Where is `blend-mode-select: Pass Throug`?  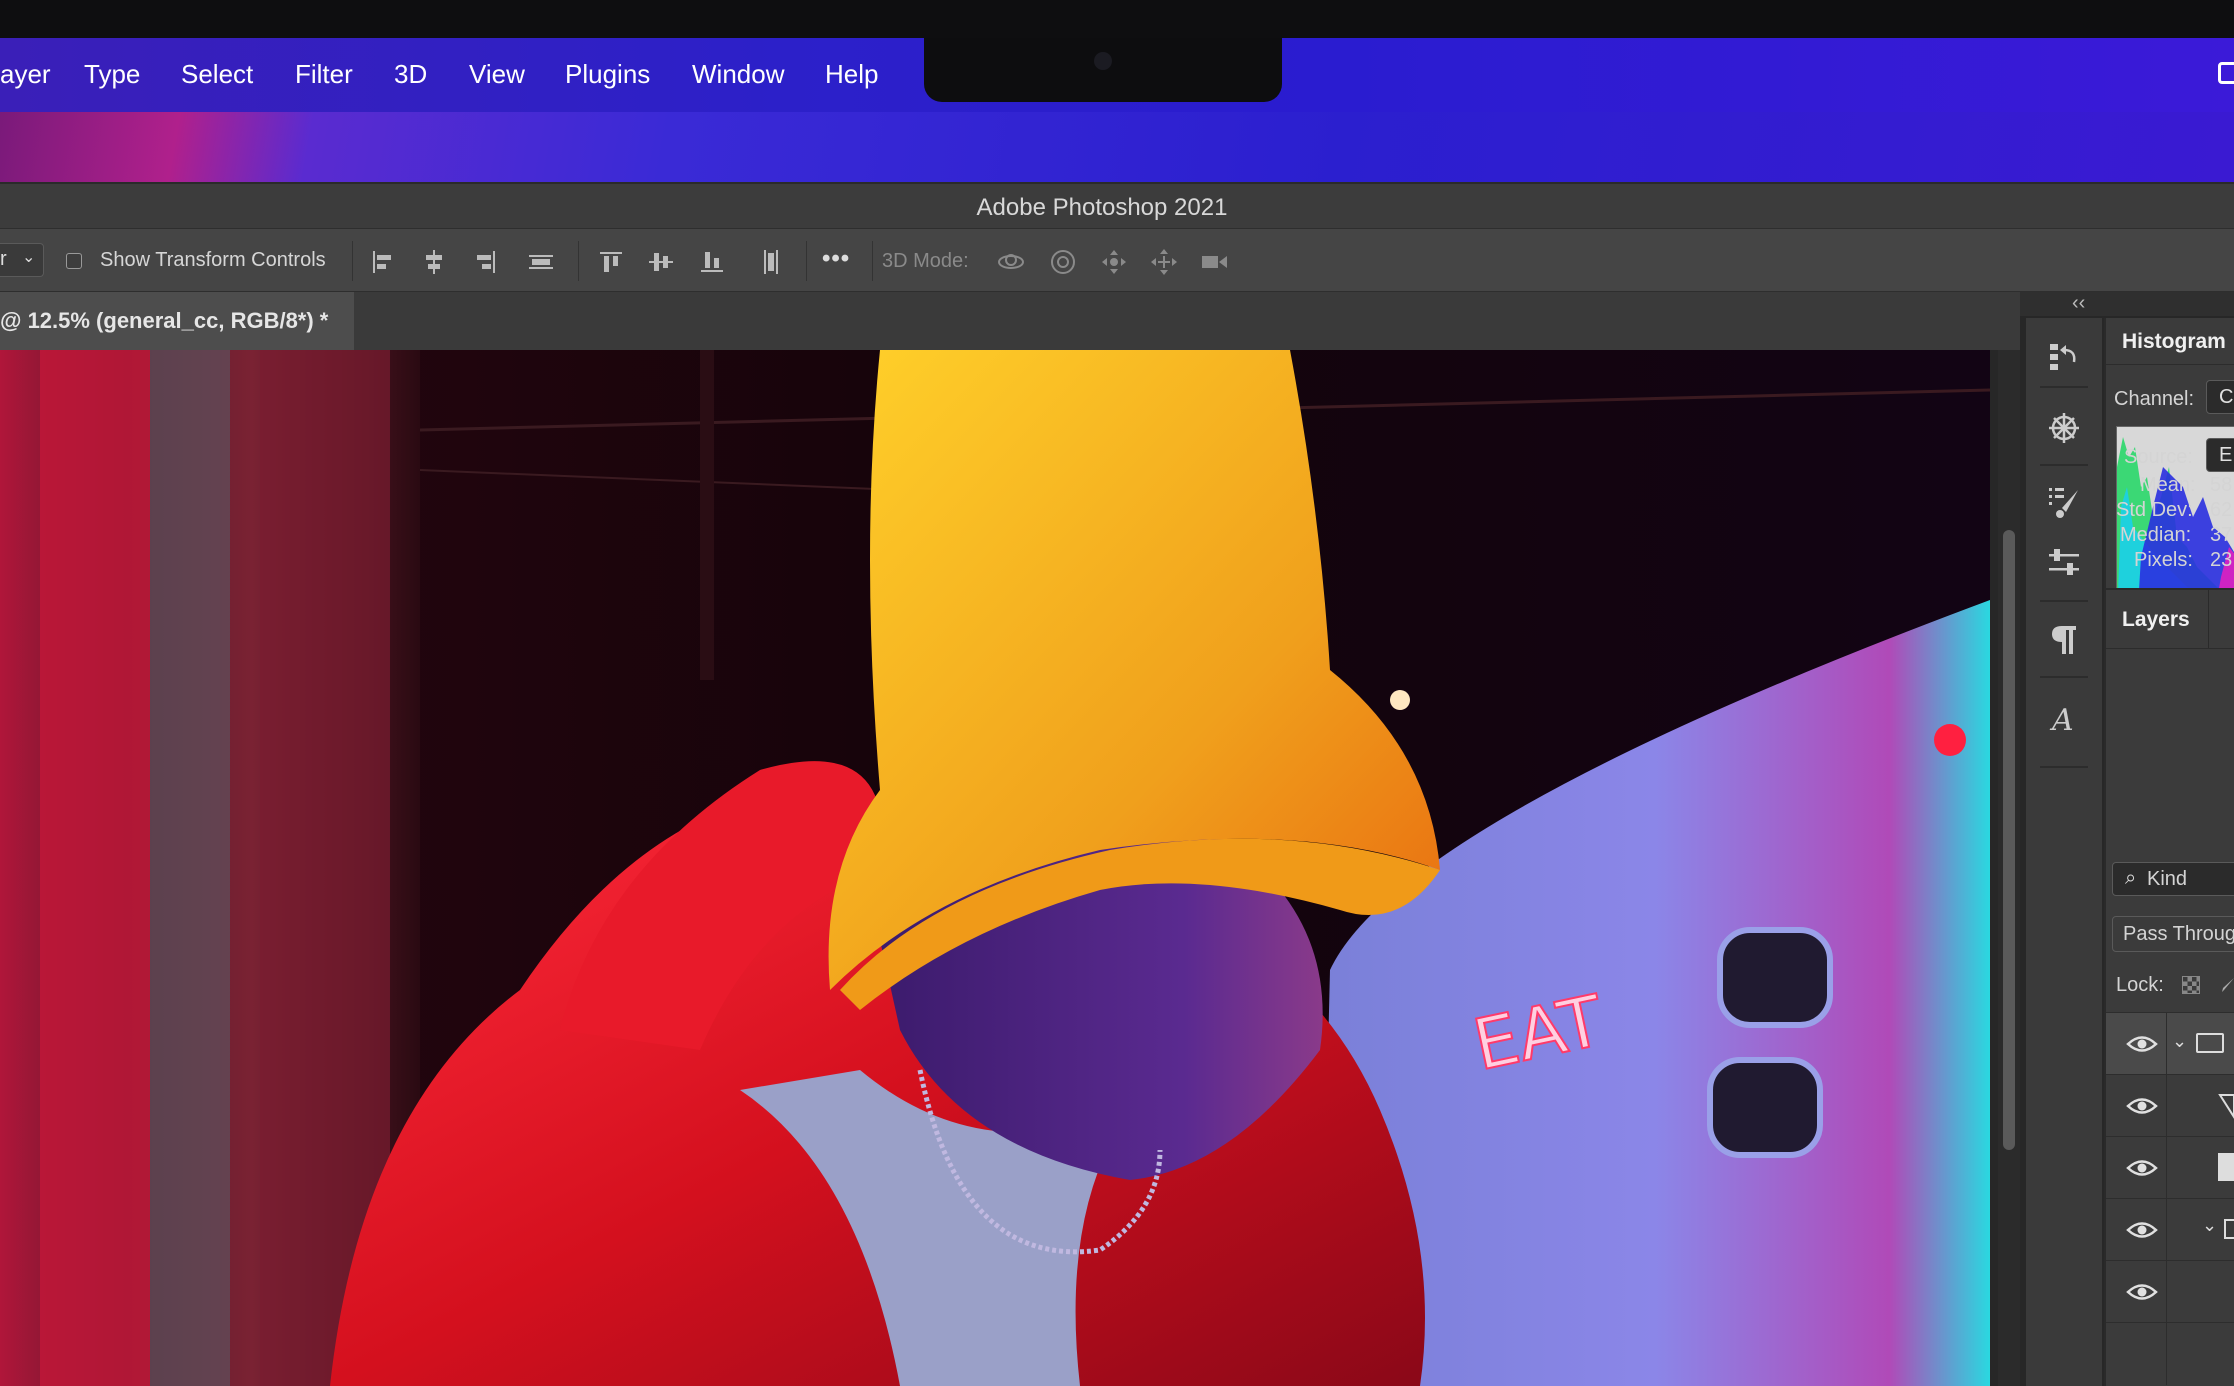
blend-mode-select: Pass Throug is located at coordinates (2173, 934).